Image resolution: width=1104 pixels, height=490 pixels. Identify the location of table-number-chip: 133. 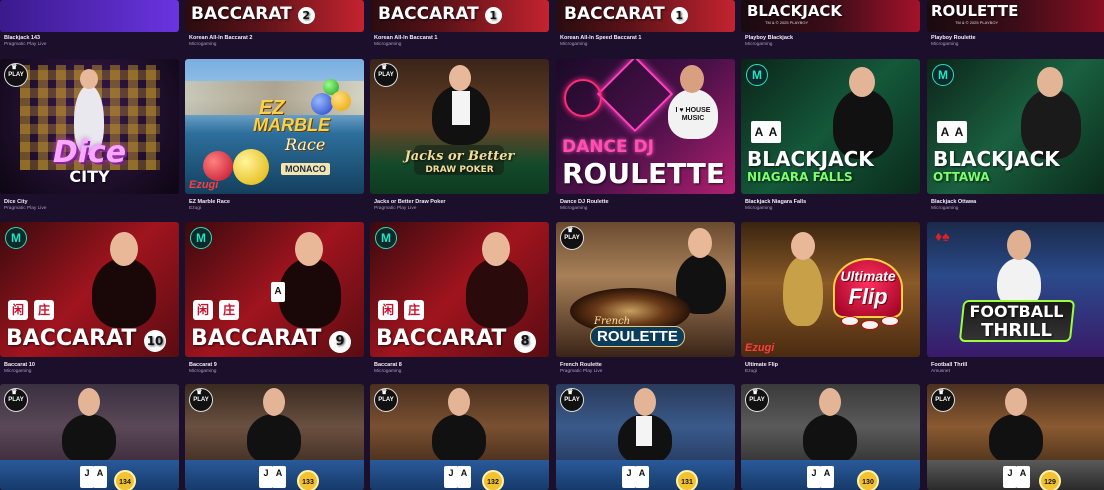
(308, 480).